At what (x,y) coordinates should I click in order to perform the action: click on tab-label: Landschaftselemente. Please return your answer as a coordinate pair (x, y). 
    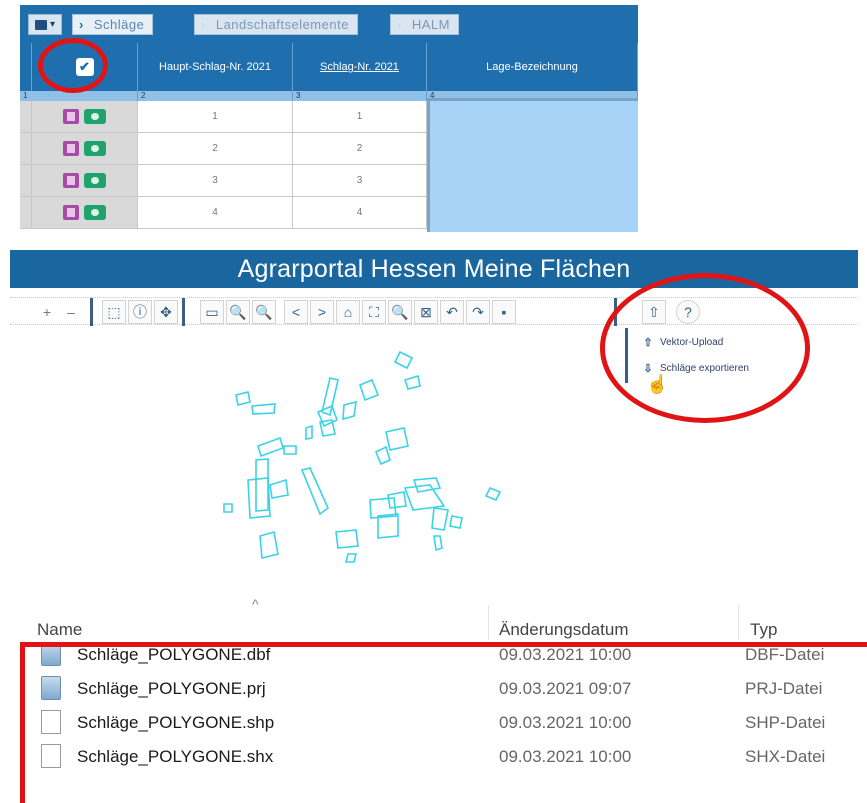
    Looking at the image, I should click on (282, 24).